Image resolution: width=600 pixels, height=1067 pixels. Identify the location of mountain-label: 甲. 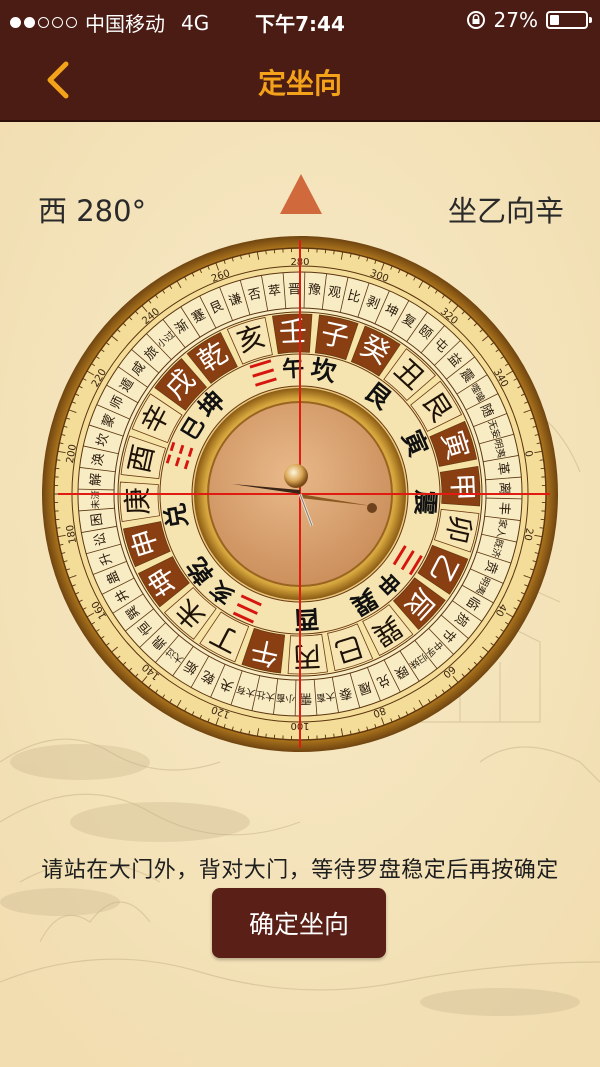
(462, 486).